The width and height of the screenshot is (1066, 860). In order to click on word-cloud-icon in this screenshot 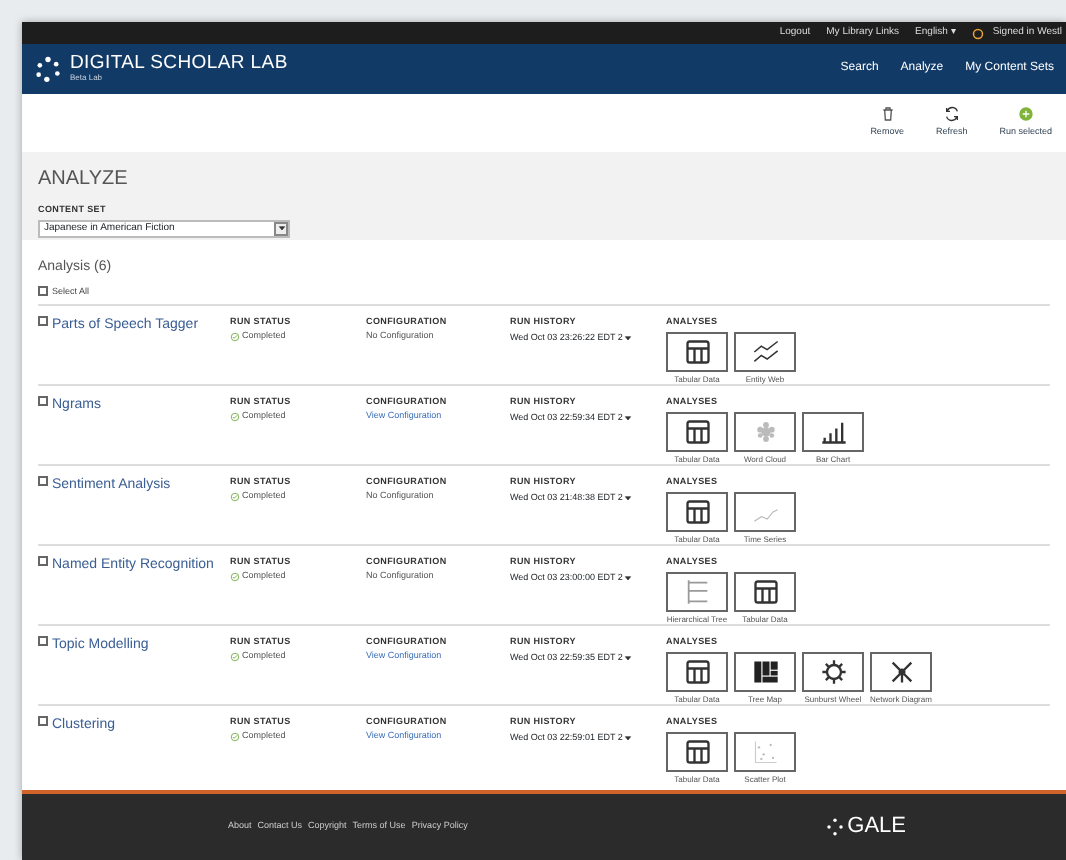, I will do `click(765, 432)`.